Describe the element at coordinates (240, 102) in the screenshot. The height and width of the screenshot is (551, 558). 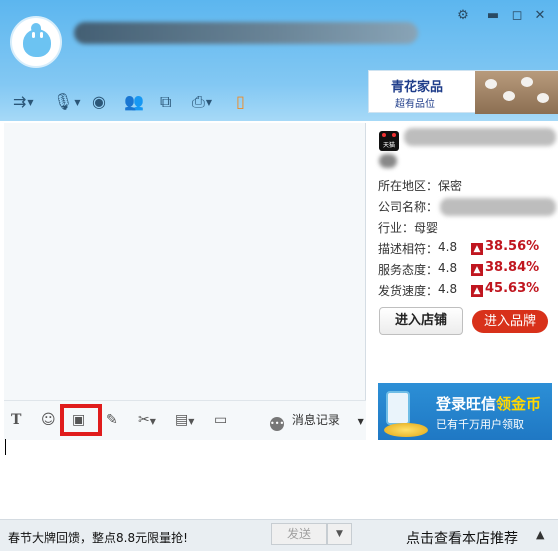
I see `mobile-icon: ▯` at that location.